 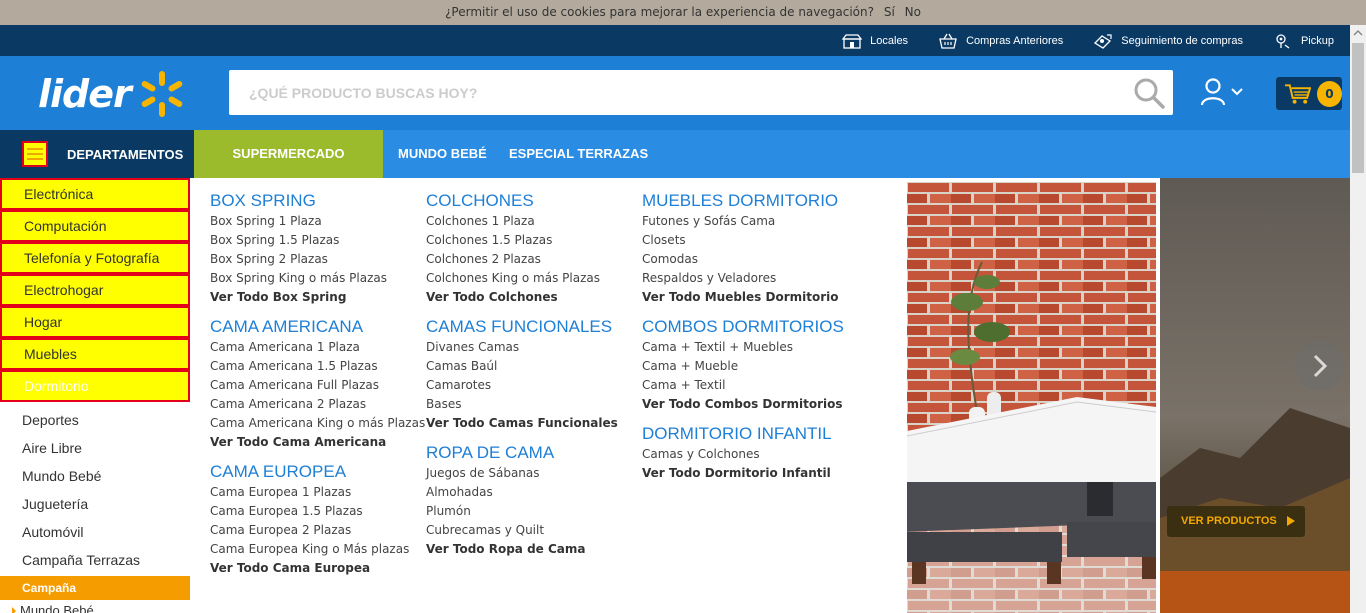 What do you see at coordinates (95, 226) in the screenshot?
I see `sidebar-item-computacion: Computación` at bounding box center [95, 226].